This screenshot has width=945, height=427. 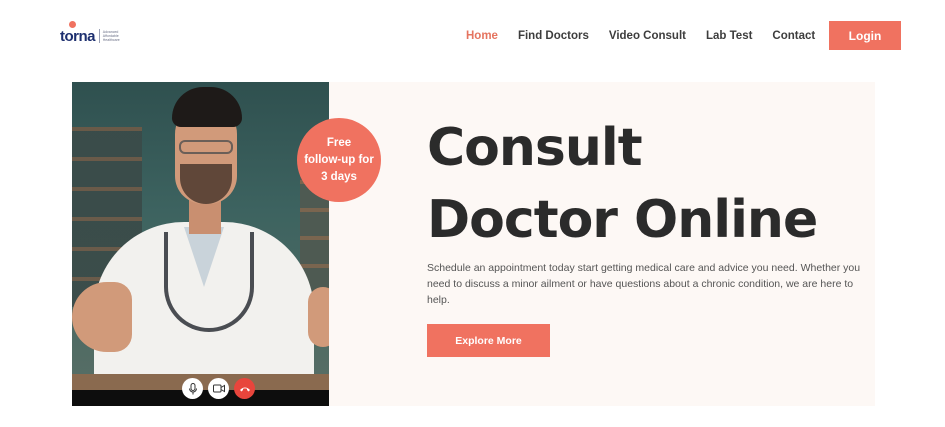 I want to click on nav-contact: Contact, so click(x=793, y=36).